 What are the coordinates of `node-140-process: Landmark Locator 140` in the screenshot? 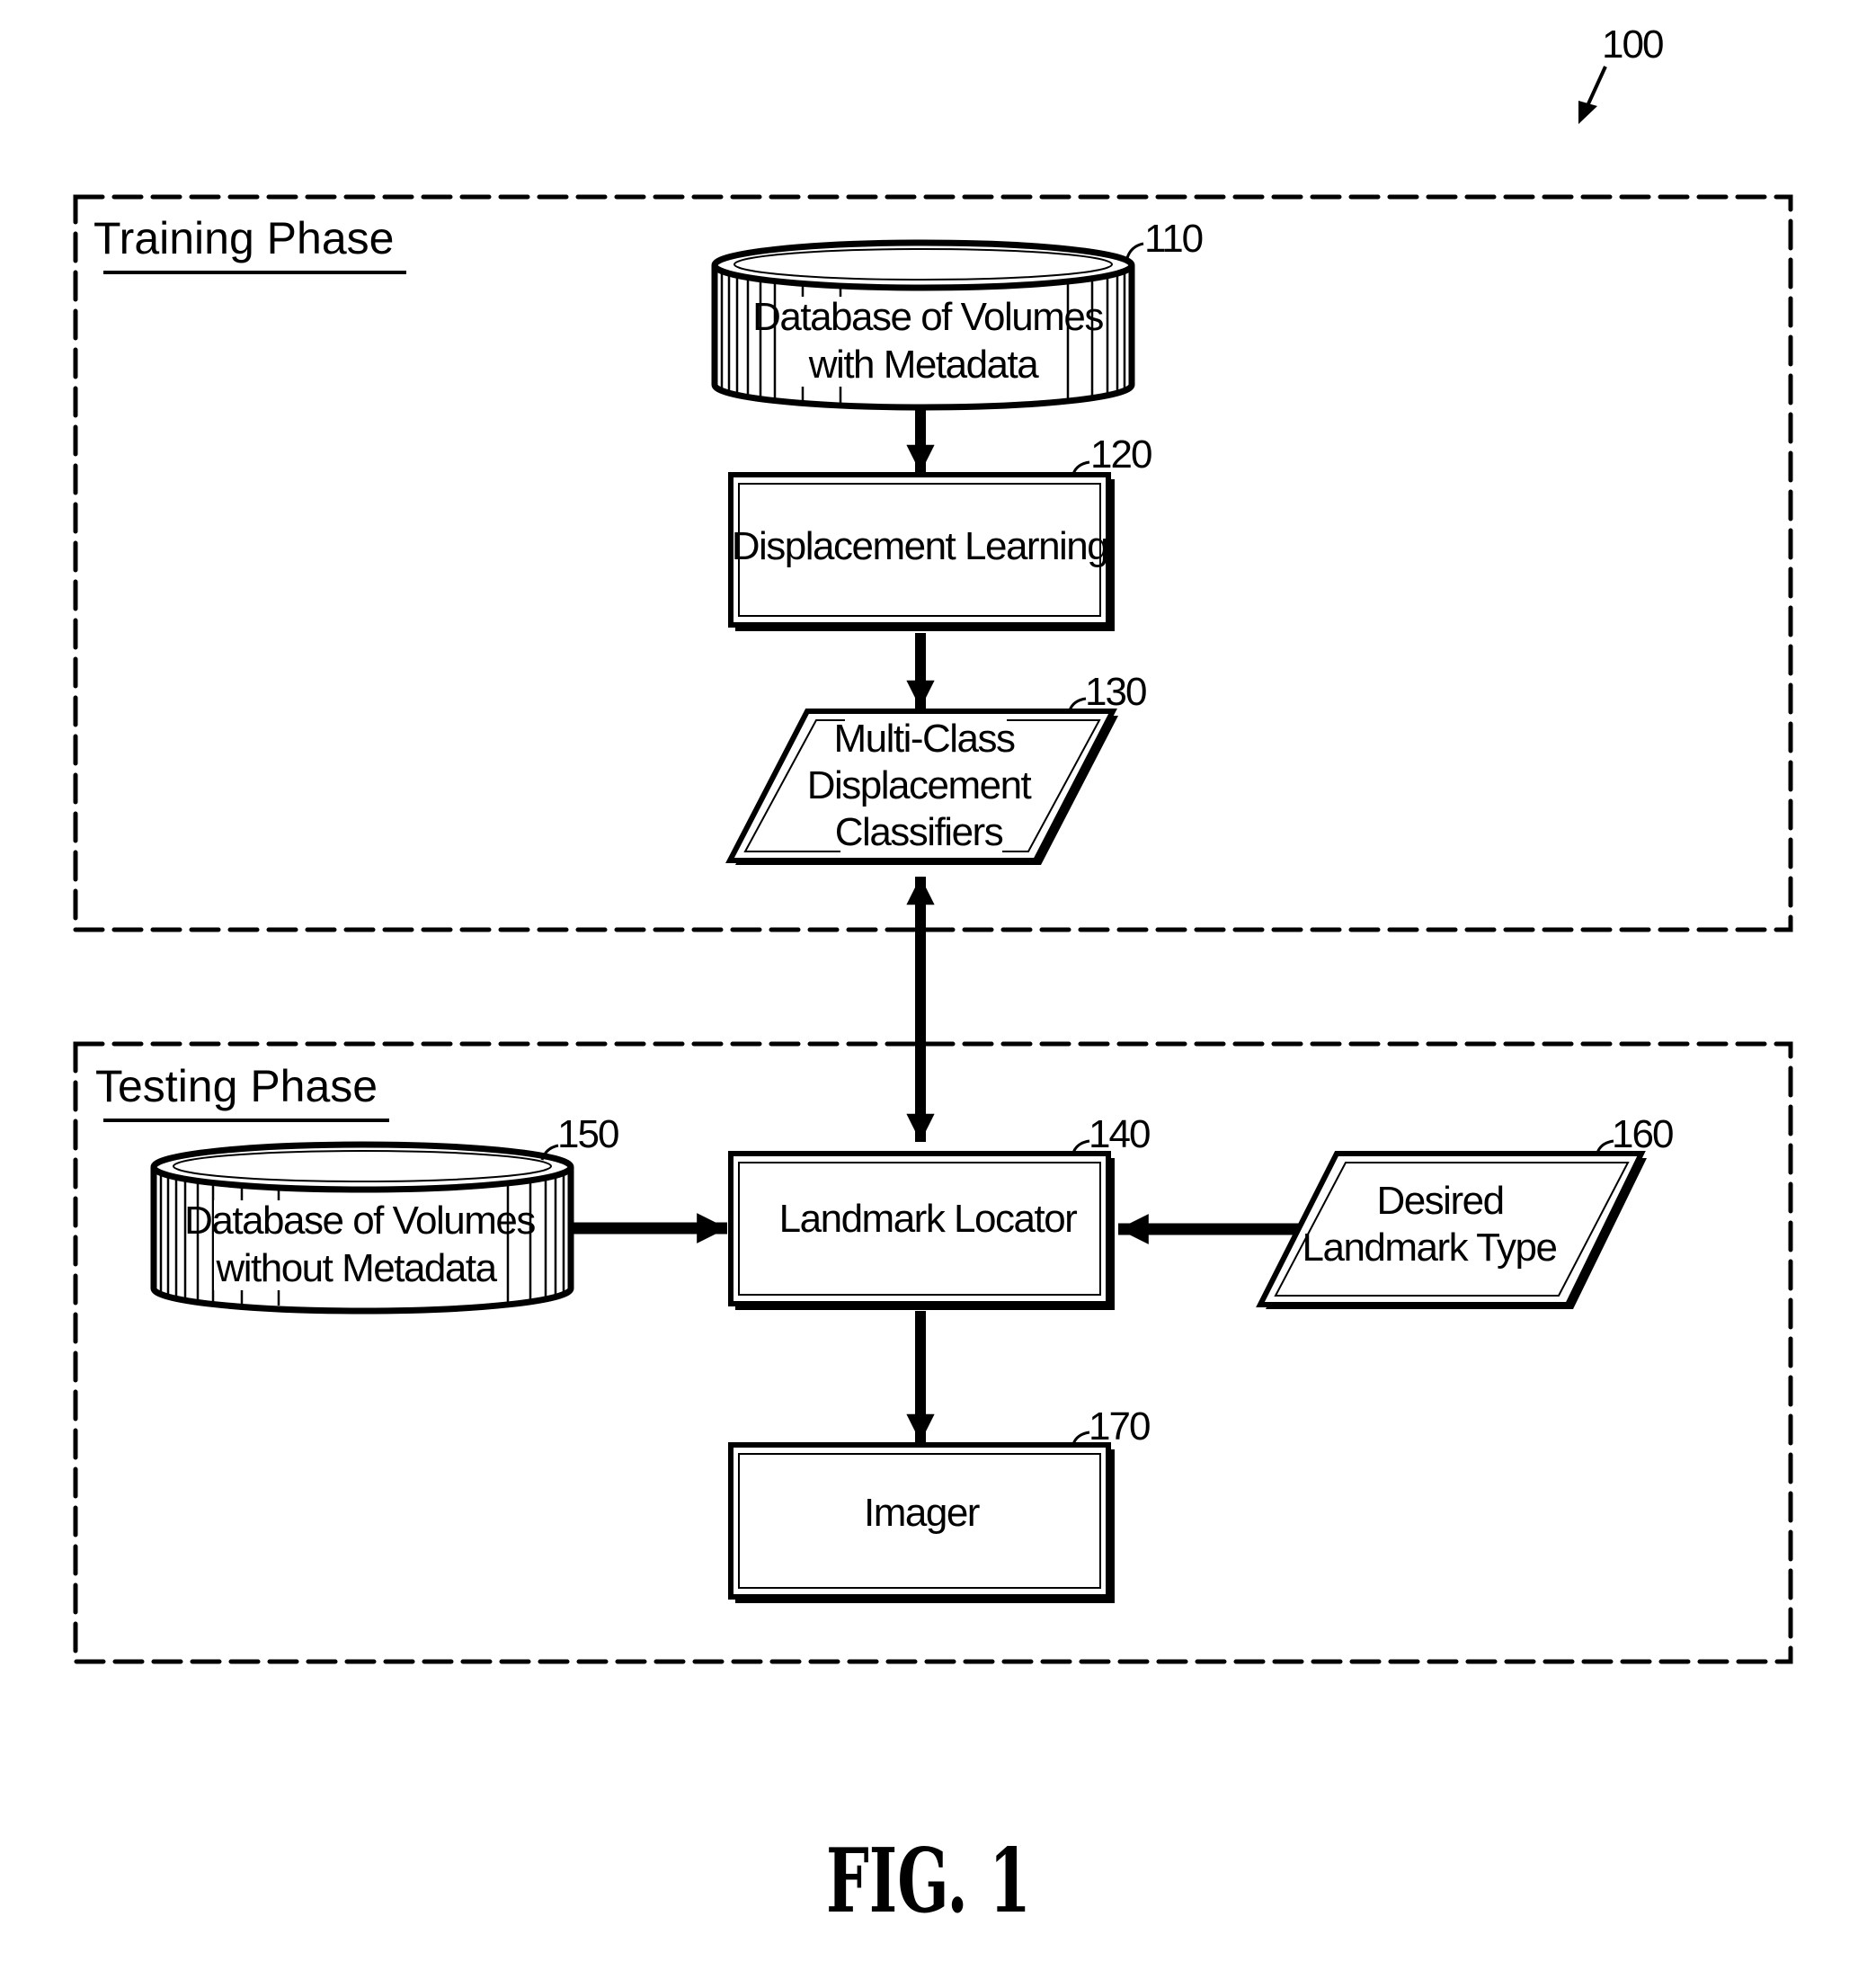 It's located at (939, 1211).